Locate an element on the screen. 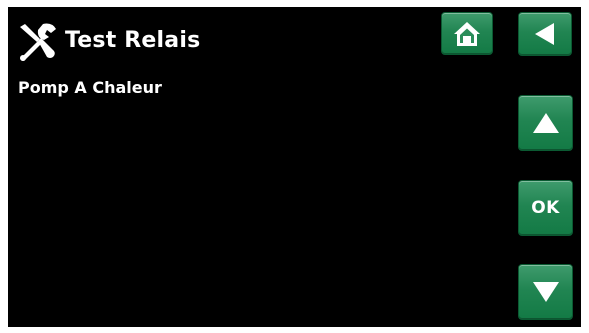  up-button is located at coordinates (545, 123).